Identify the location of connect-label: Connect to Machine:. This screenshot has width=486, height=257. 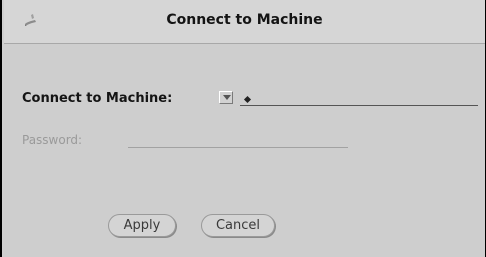
(97, 98).